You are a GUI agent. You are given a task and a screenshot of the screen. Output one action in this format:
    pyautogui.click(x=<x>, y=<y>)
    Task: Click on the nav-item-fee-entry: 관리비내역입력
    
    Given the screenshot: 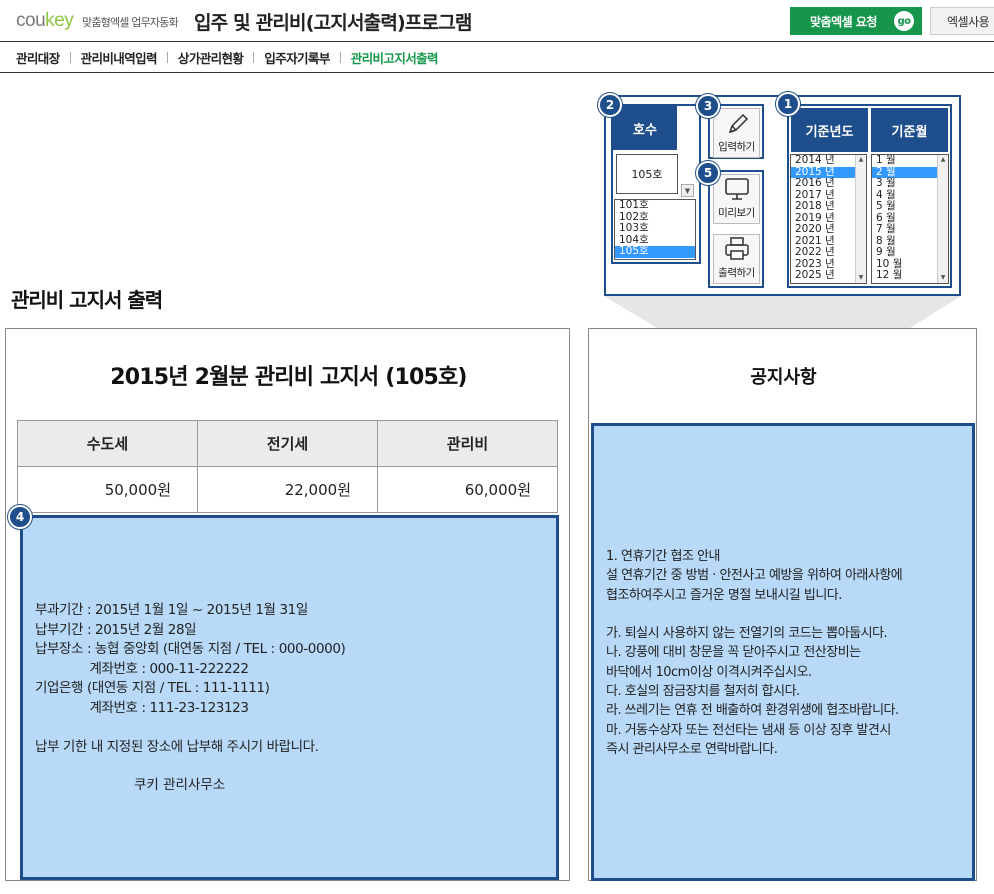 What is the action you would take?
    pyautogui.click(x=119, y=57)
    